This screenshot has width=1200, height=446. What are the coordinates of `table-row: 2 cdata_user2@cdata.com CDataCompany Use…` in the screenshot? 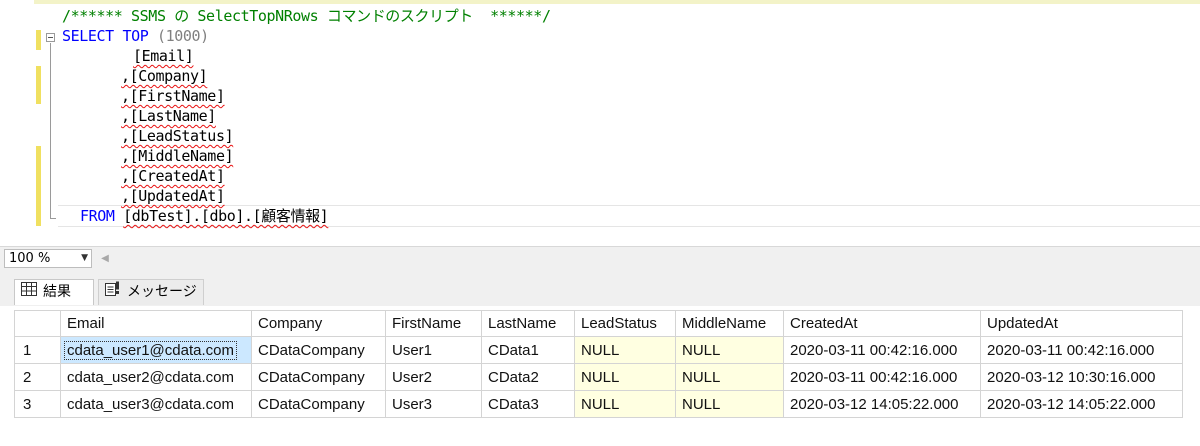 It's located at (598, 377).